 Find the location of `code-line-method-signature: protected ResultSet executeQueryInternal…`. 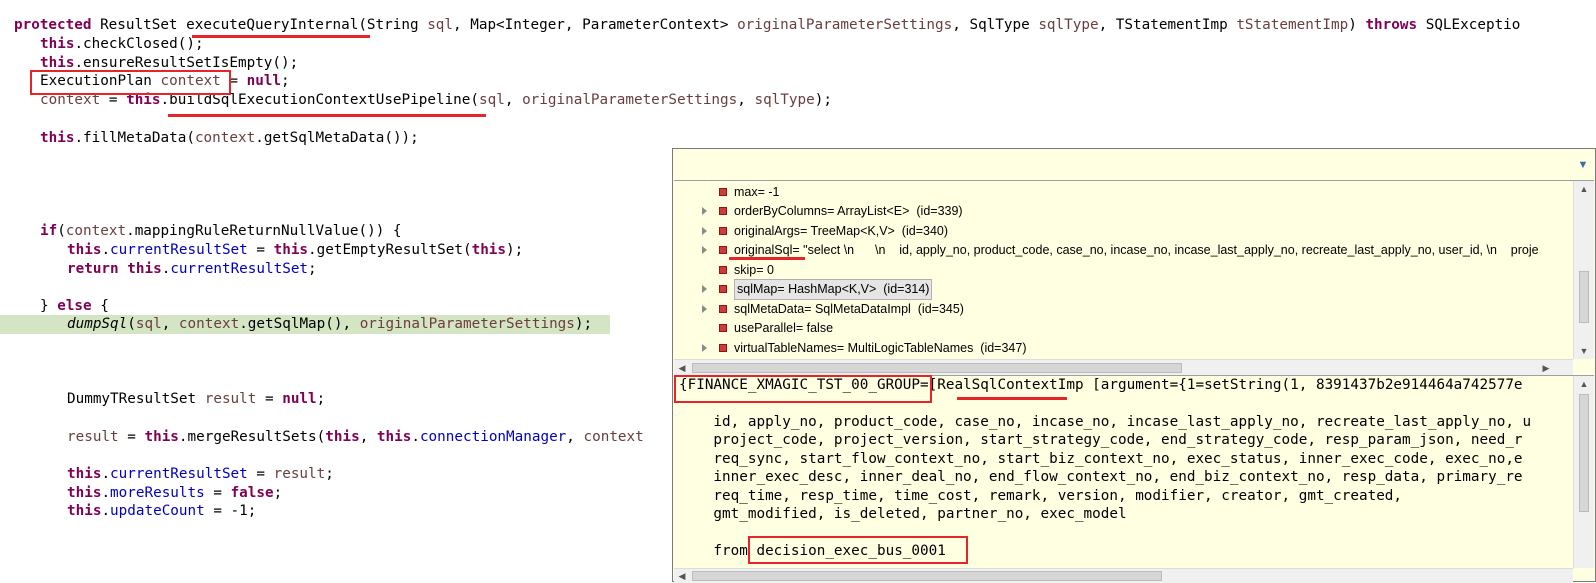

code-line-method-signature: protected ResultSet executeQueryInternal… is located at coordinates (798, 25).